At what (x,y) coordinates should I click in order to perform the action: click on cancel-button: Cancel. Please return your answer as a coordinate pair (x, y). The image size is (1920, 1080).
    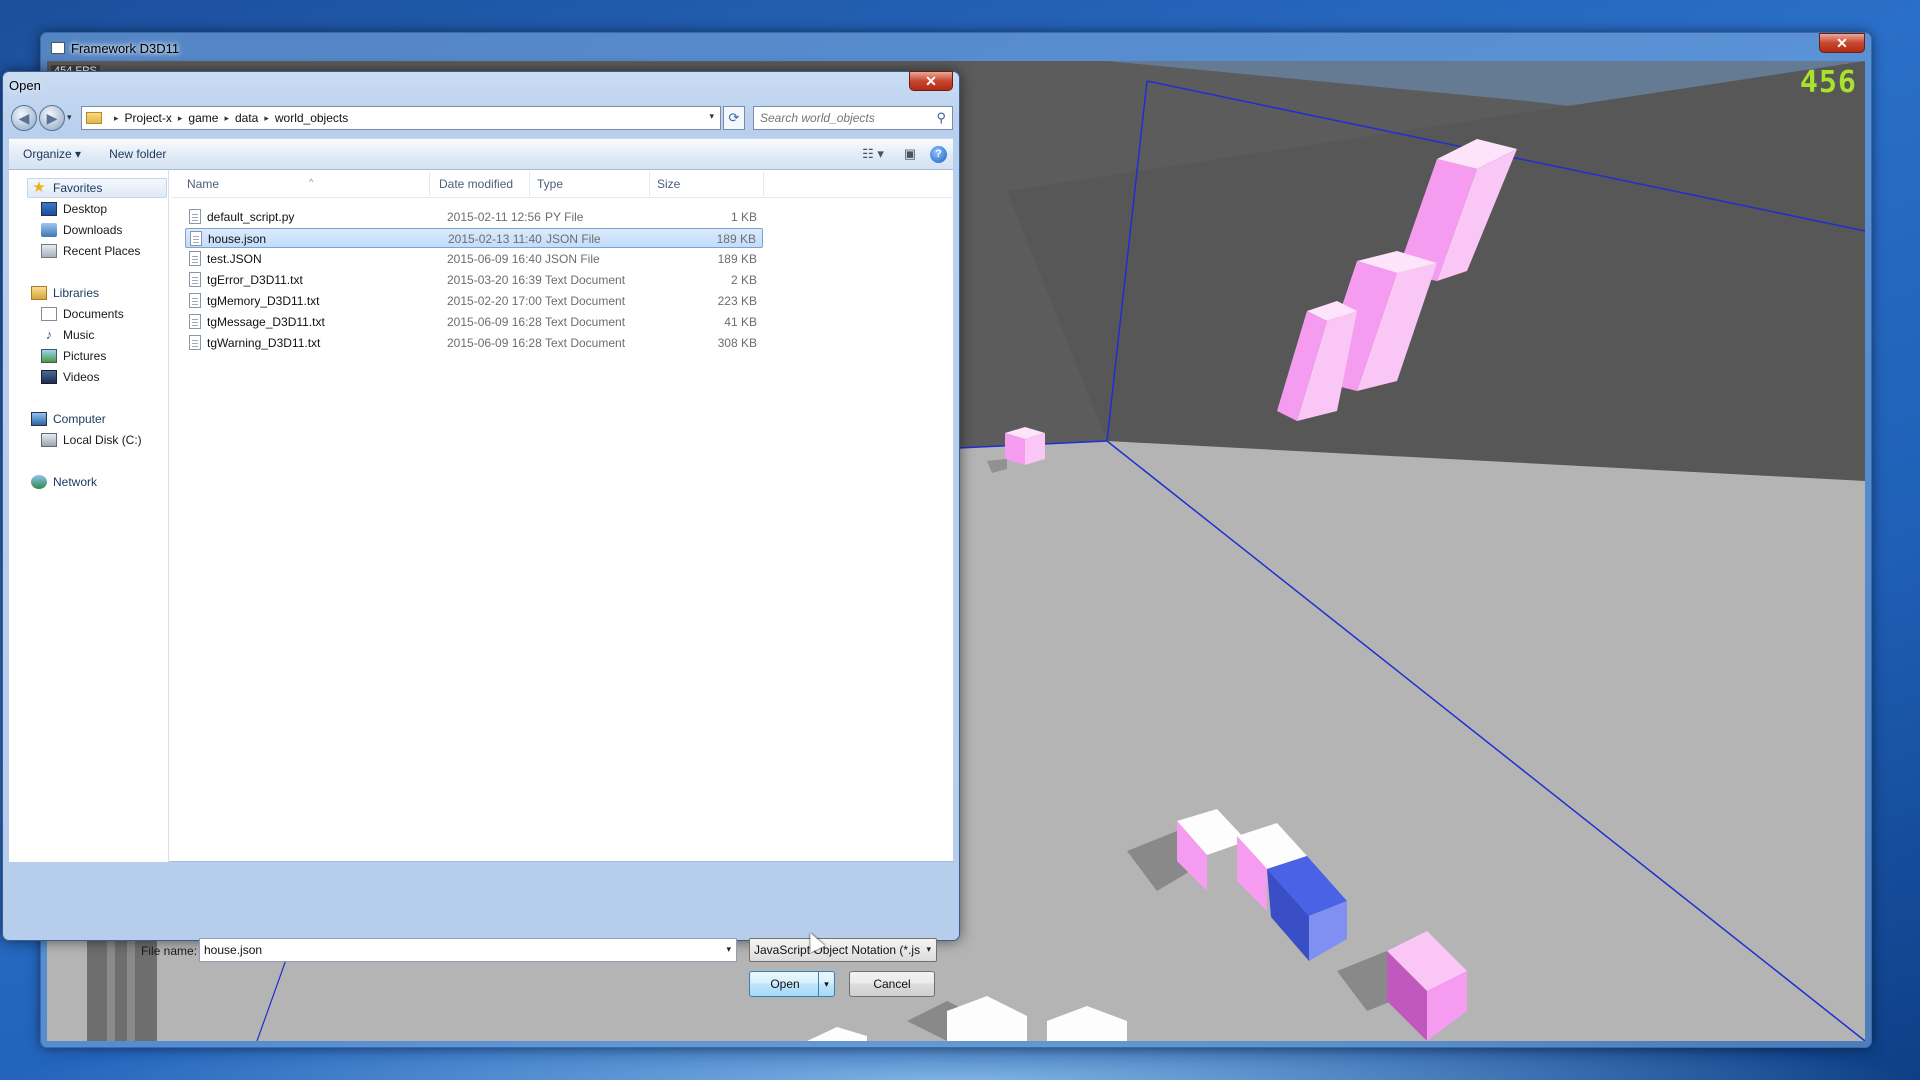
    Looking at the image, I should click on (892, 984).